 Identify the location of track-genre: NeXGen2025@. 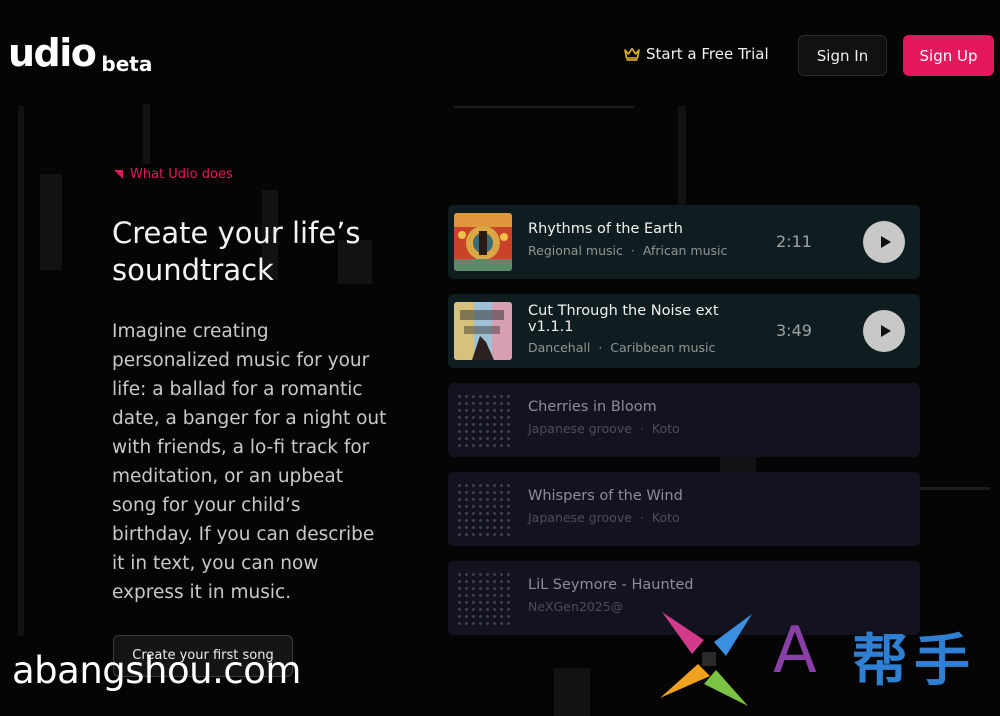
(576, 606).